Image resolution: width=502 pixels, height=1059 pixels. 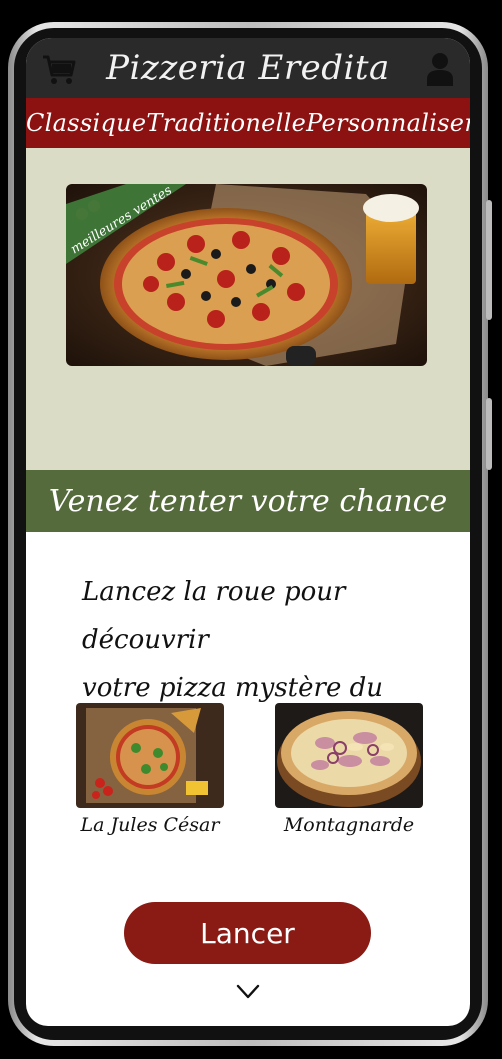 I want to click on user-icon, so click(x=440, y=69).